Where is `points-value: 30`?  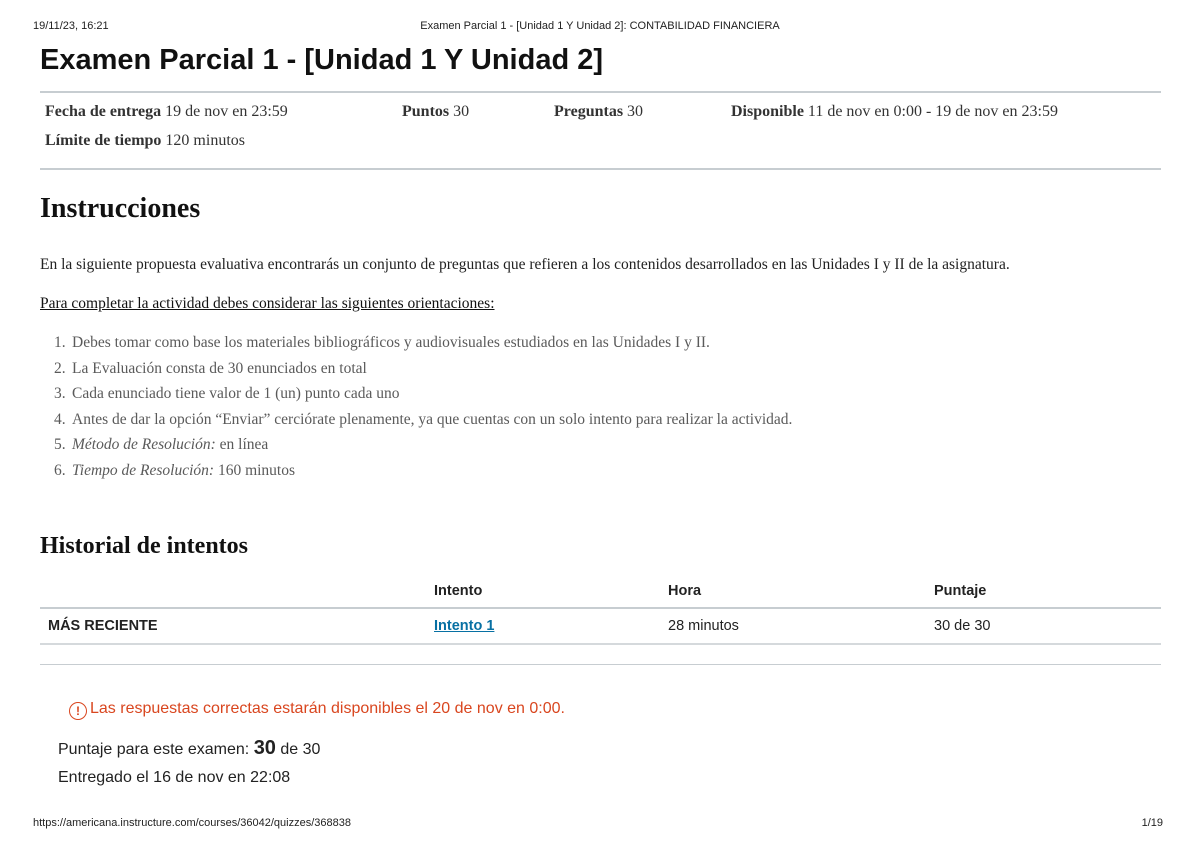
points-value: 30 is located at coordinates (461, 111).